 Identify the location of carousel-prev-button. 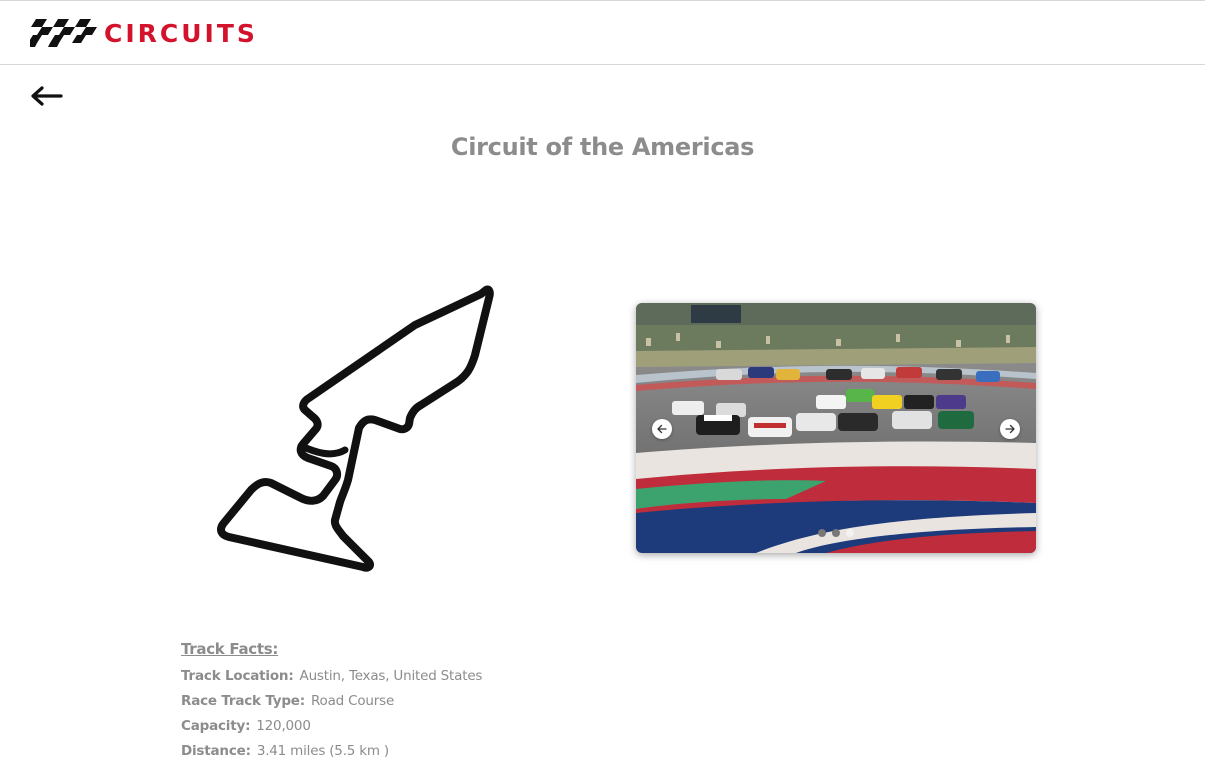
(662, 429).